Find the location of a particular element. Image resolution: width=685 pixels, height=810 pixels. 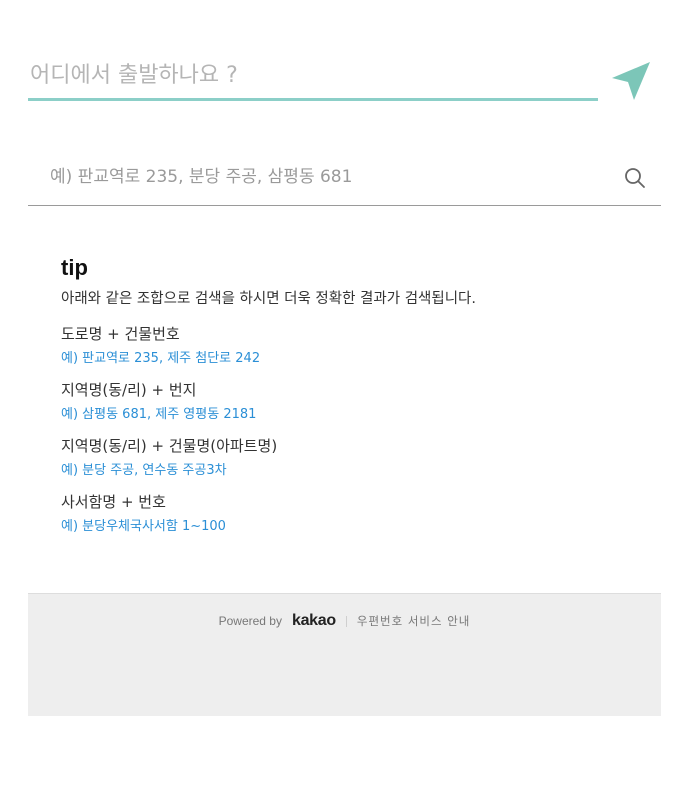

departure-input is located at coordinates (313, 76).